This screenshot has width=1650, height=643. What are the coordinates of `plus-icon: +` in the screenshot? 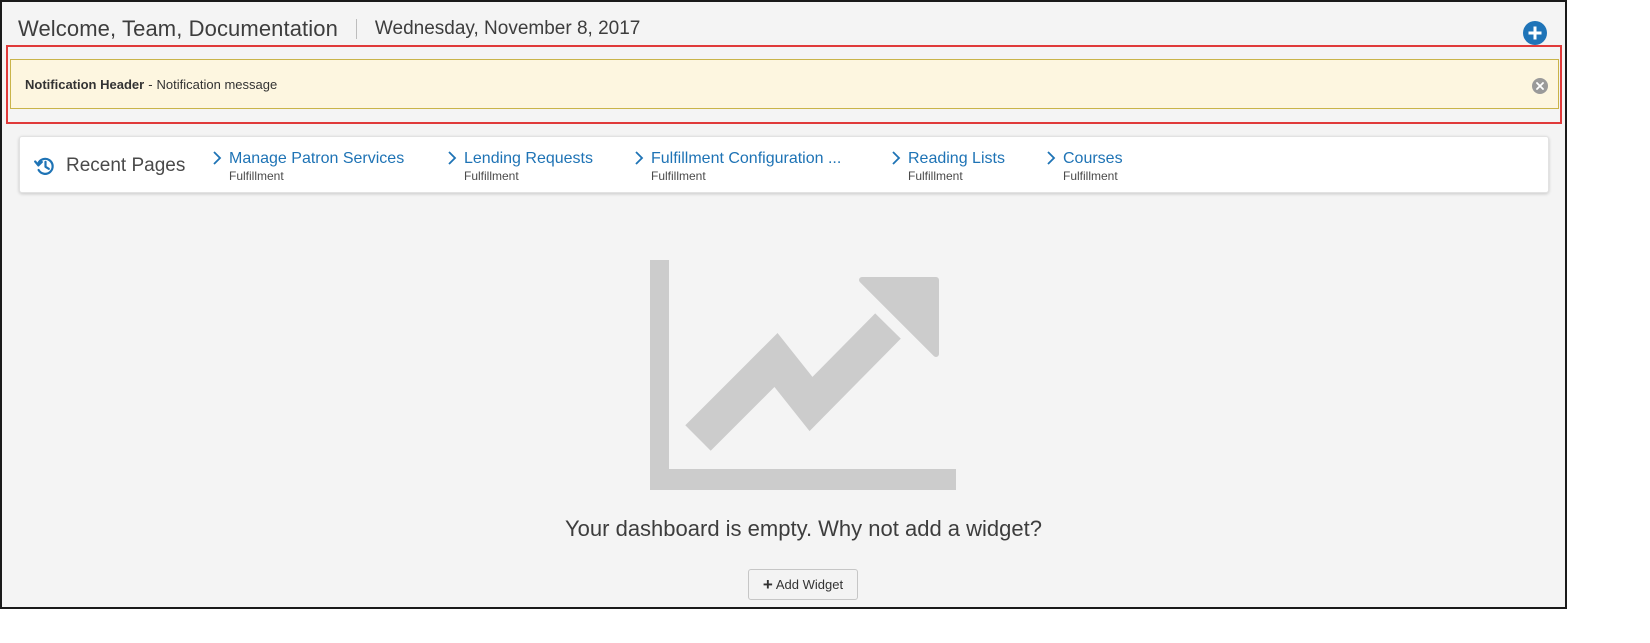 It's located at (767, 584).